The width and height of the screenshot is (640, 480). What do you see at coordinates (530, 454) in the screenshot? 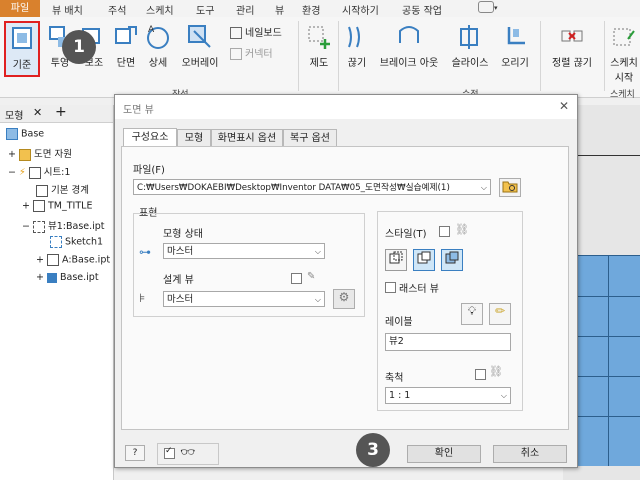
I see `cancel-button: 취소` at bounding box center [530, 454].